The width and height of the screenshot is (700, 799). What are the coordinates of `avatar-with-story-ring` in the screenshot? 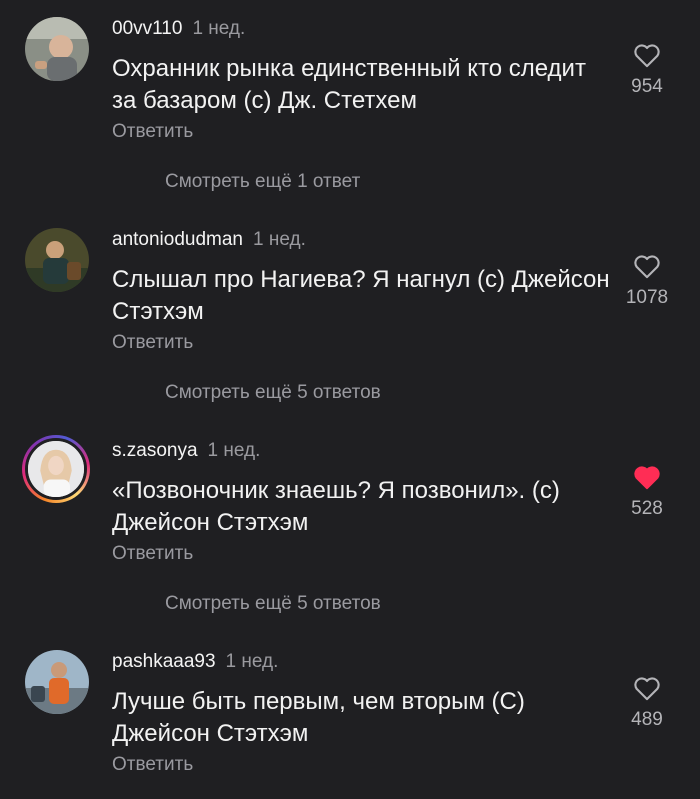 It's located at (56, 469).